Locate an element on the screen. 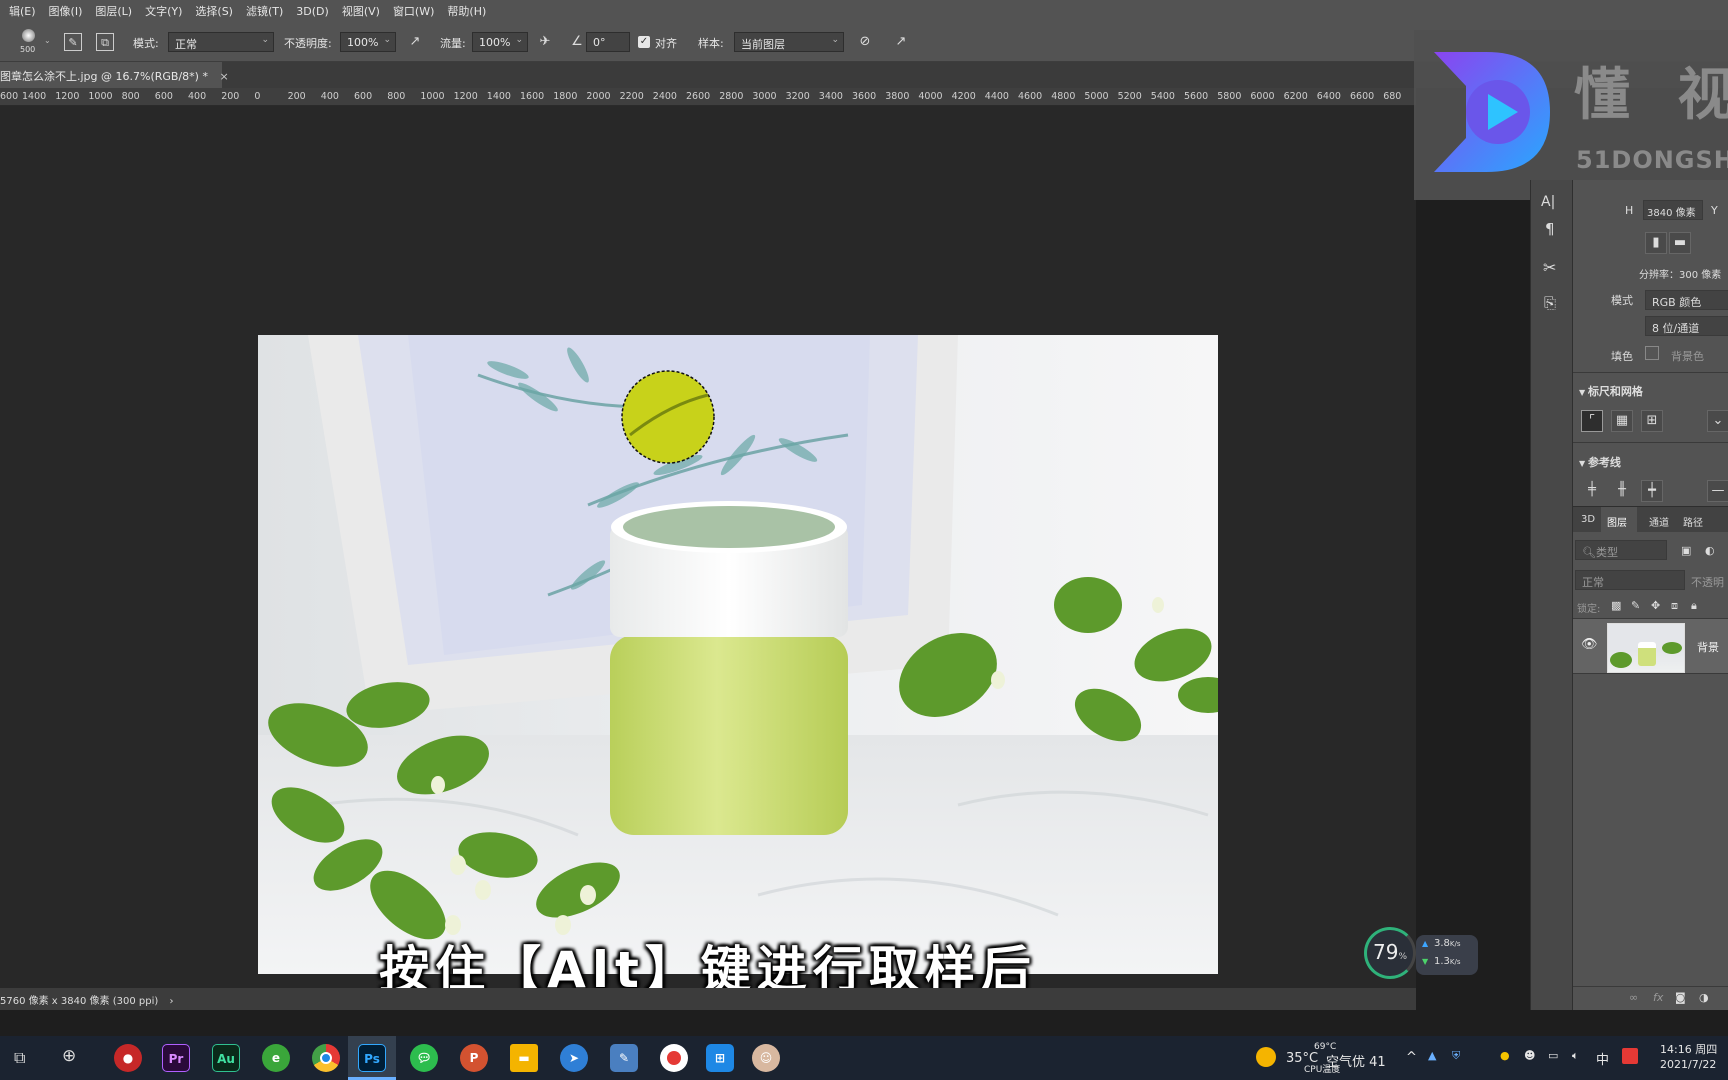 The height and width of the screenshot is (1080, 1728). pixel-grid-icon: ⊞ is located at coordinates (1652, 421).